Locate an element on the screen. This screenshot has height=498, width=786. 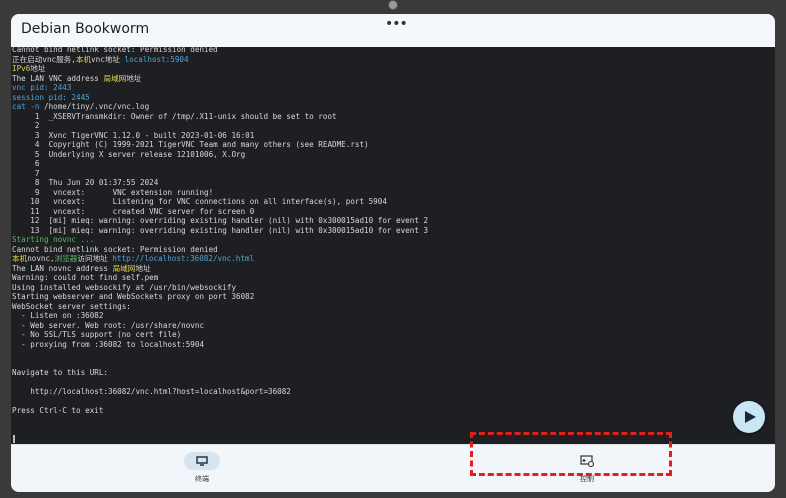
terminal-cursor is located at coordinates (14, 439).